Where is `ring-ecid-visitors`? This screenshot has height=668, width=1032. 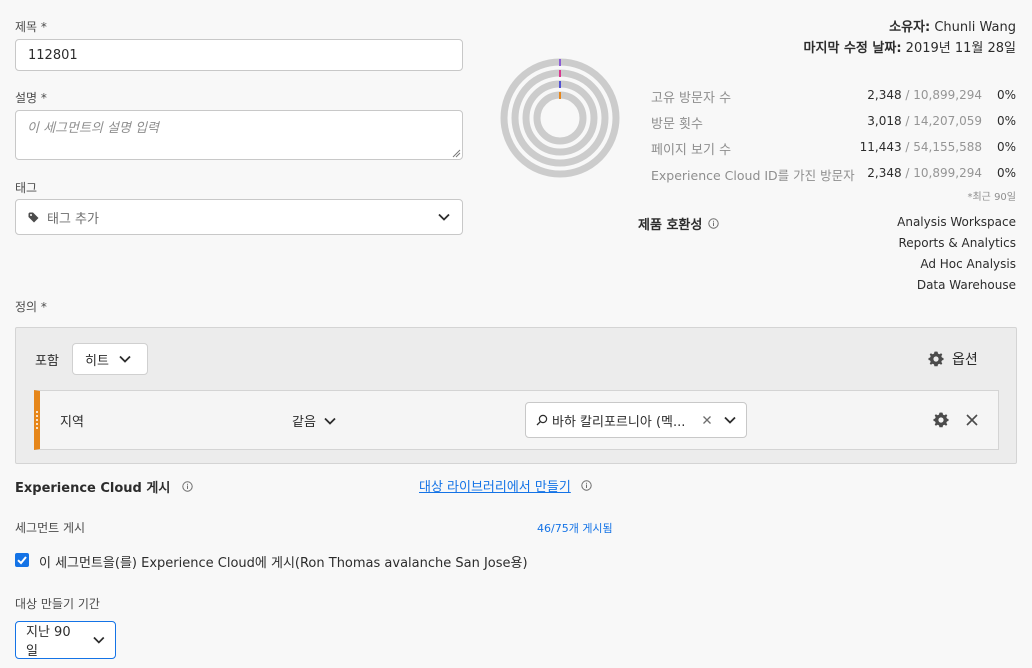
ring-ecid-visitors is located at coordinates (560, 118).